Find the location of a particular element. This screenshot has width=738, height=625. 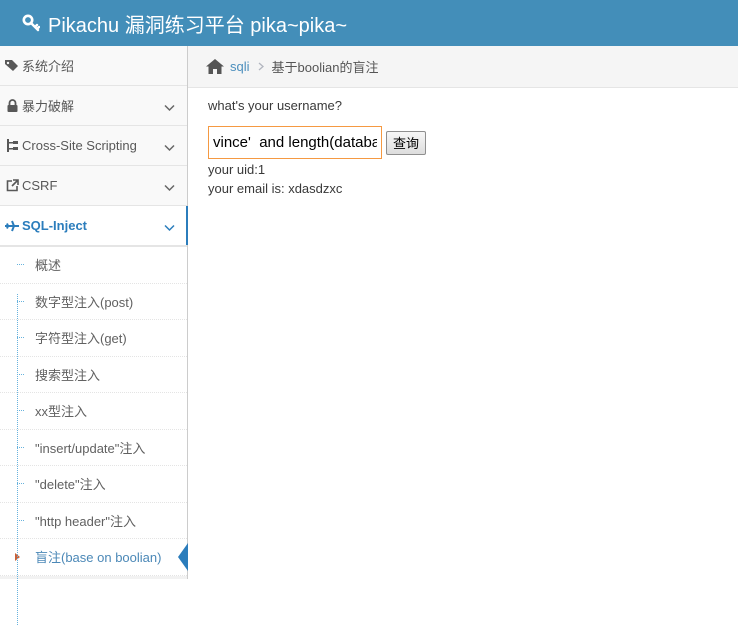

result-uid: your uid:1 is located at coordinates (237, 169).